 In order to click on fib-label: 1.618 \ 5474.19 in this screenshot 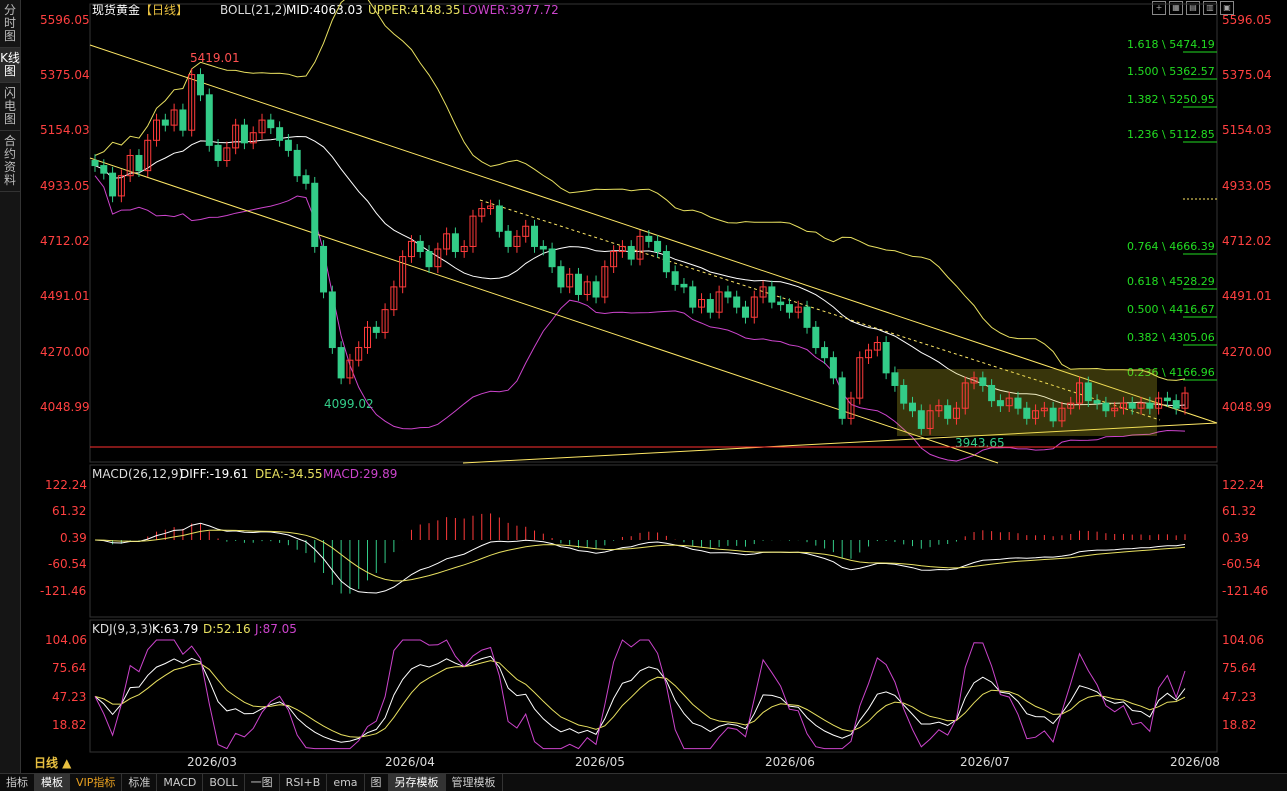, I will do `click(1171, 44)`.